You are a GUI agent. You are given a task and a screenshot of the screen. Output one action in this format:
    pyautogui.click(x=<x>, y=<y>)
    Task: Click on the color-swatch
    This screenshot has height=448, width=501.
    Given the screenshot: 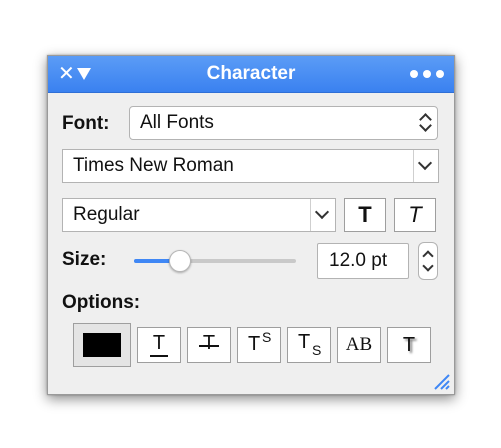 What is the action you would take?
    pyautogui.click(x=102, y=345)
    